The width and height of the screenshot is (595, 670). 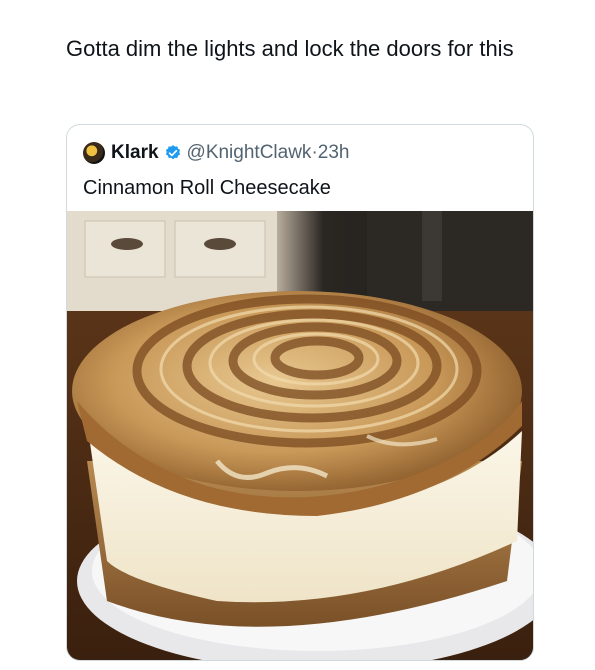 I want to click on quoted-tweet-header: Klark @KnightClawk · 23h, so click(x=216, y=153).